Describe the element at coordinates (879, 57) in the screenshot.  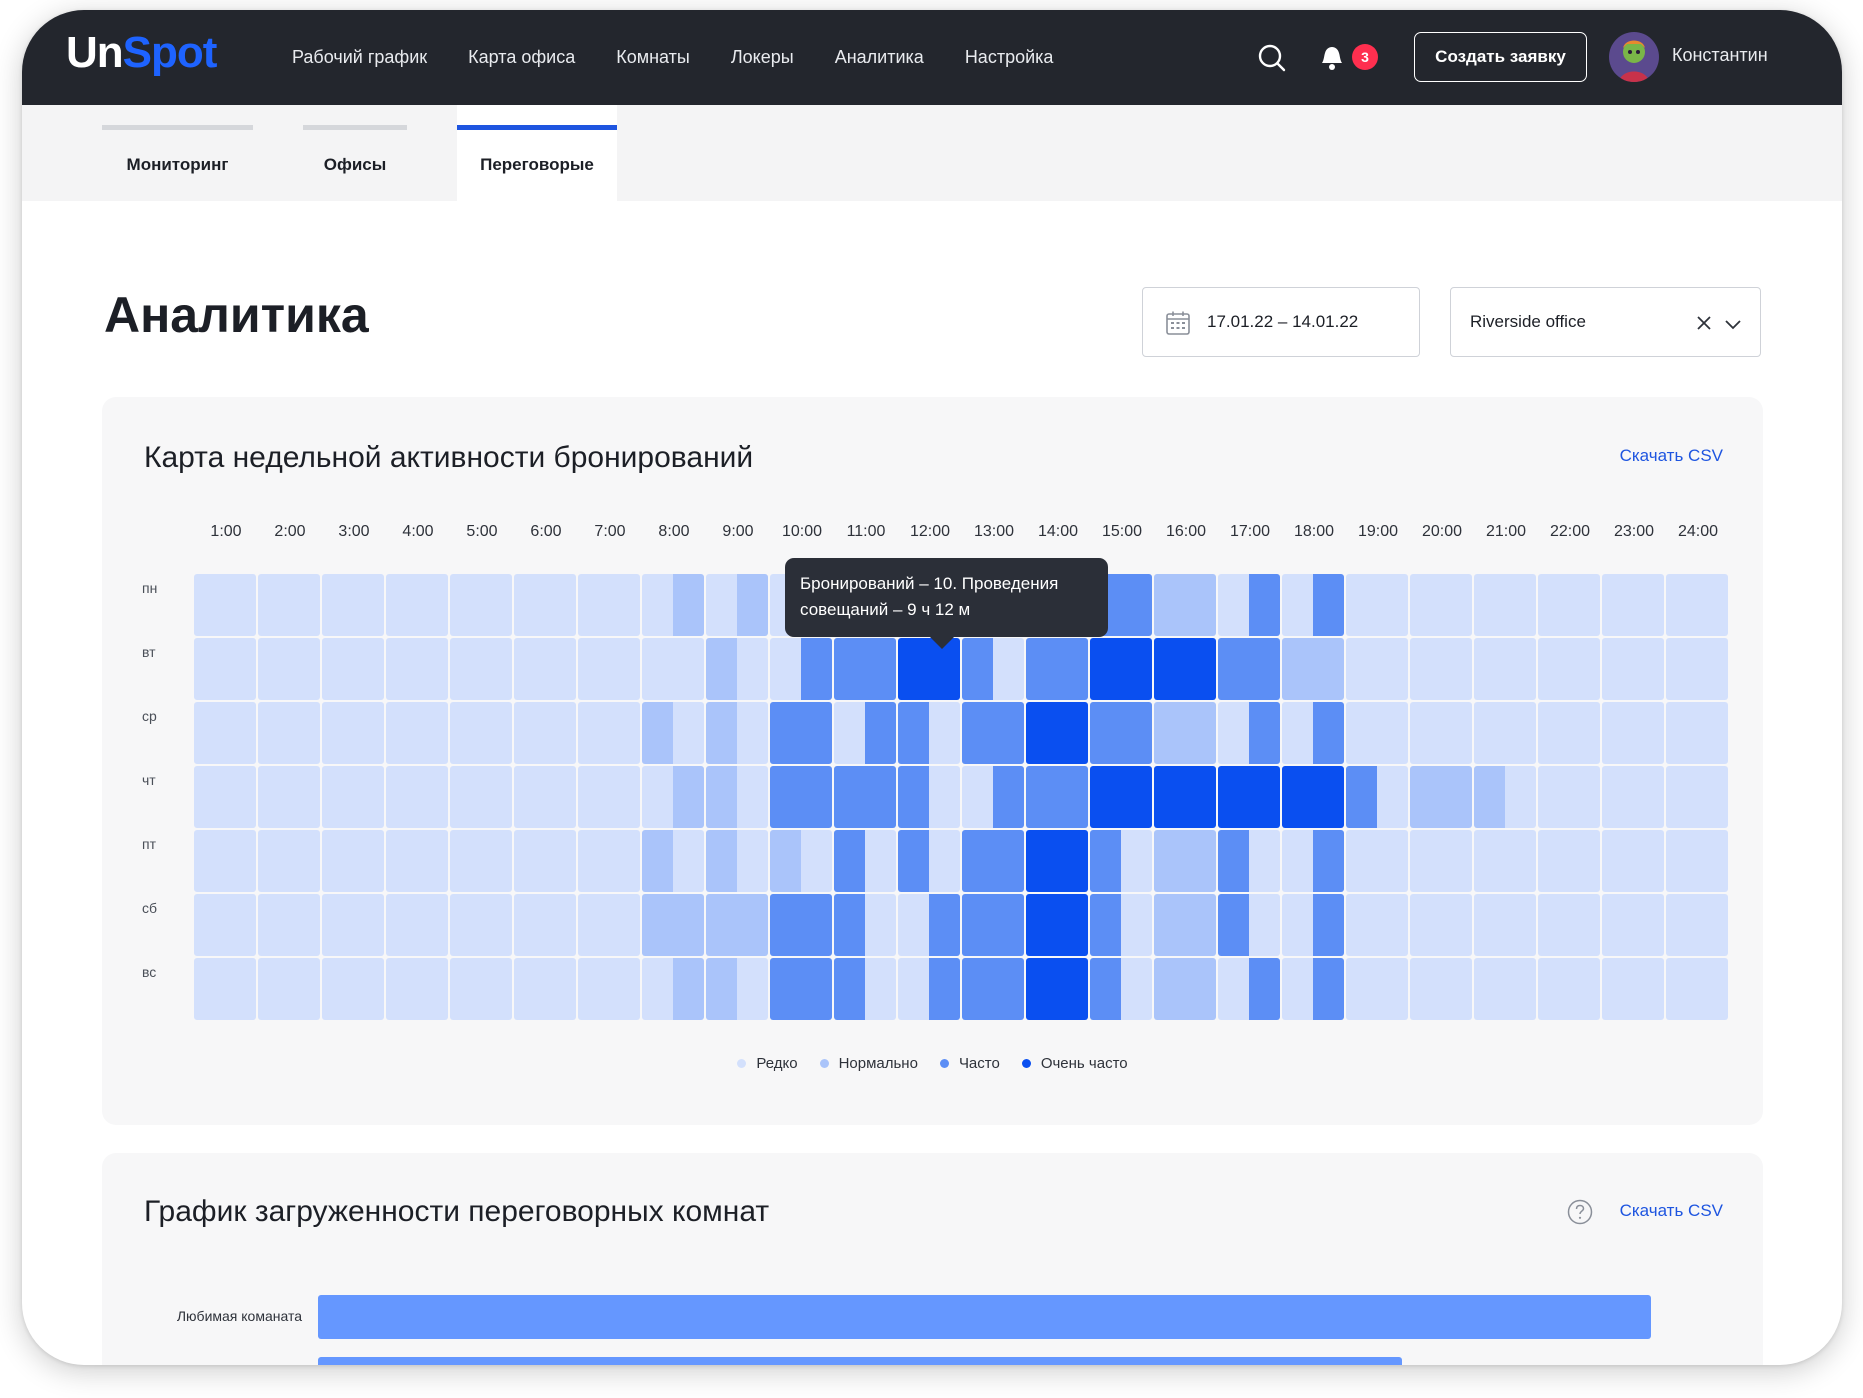
I see `nav-item-analytics: Аналитика` at that location.